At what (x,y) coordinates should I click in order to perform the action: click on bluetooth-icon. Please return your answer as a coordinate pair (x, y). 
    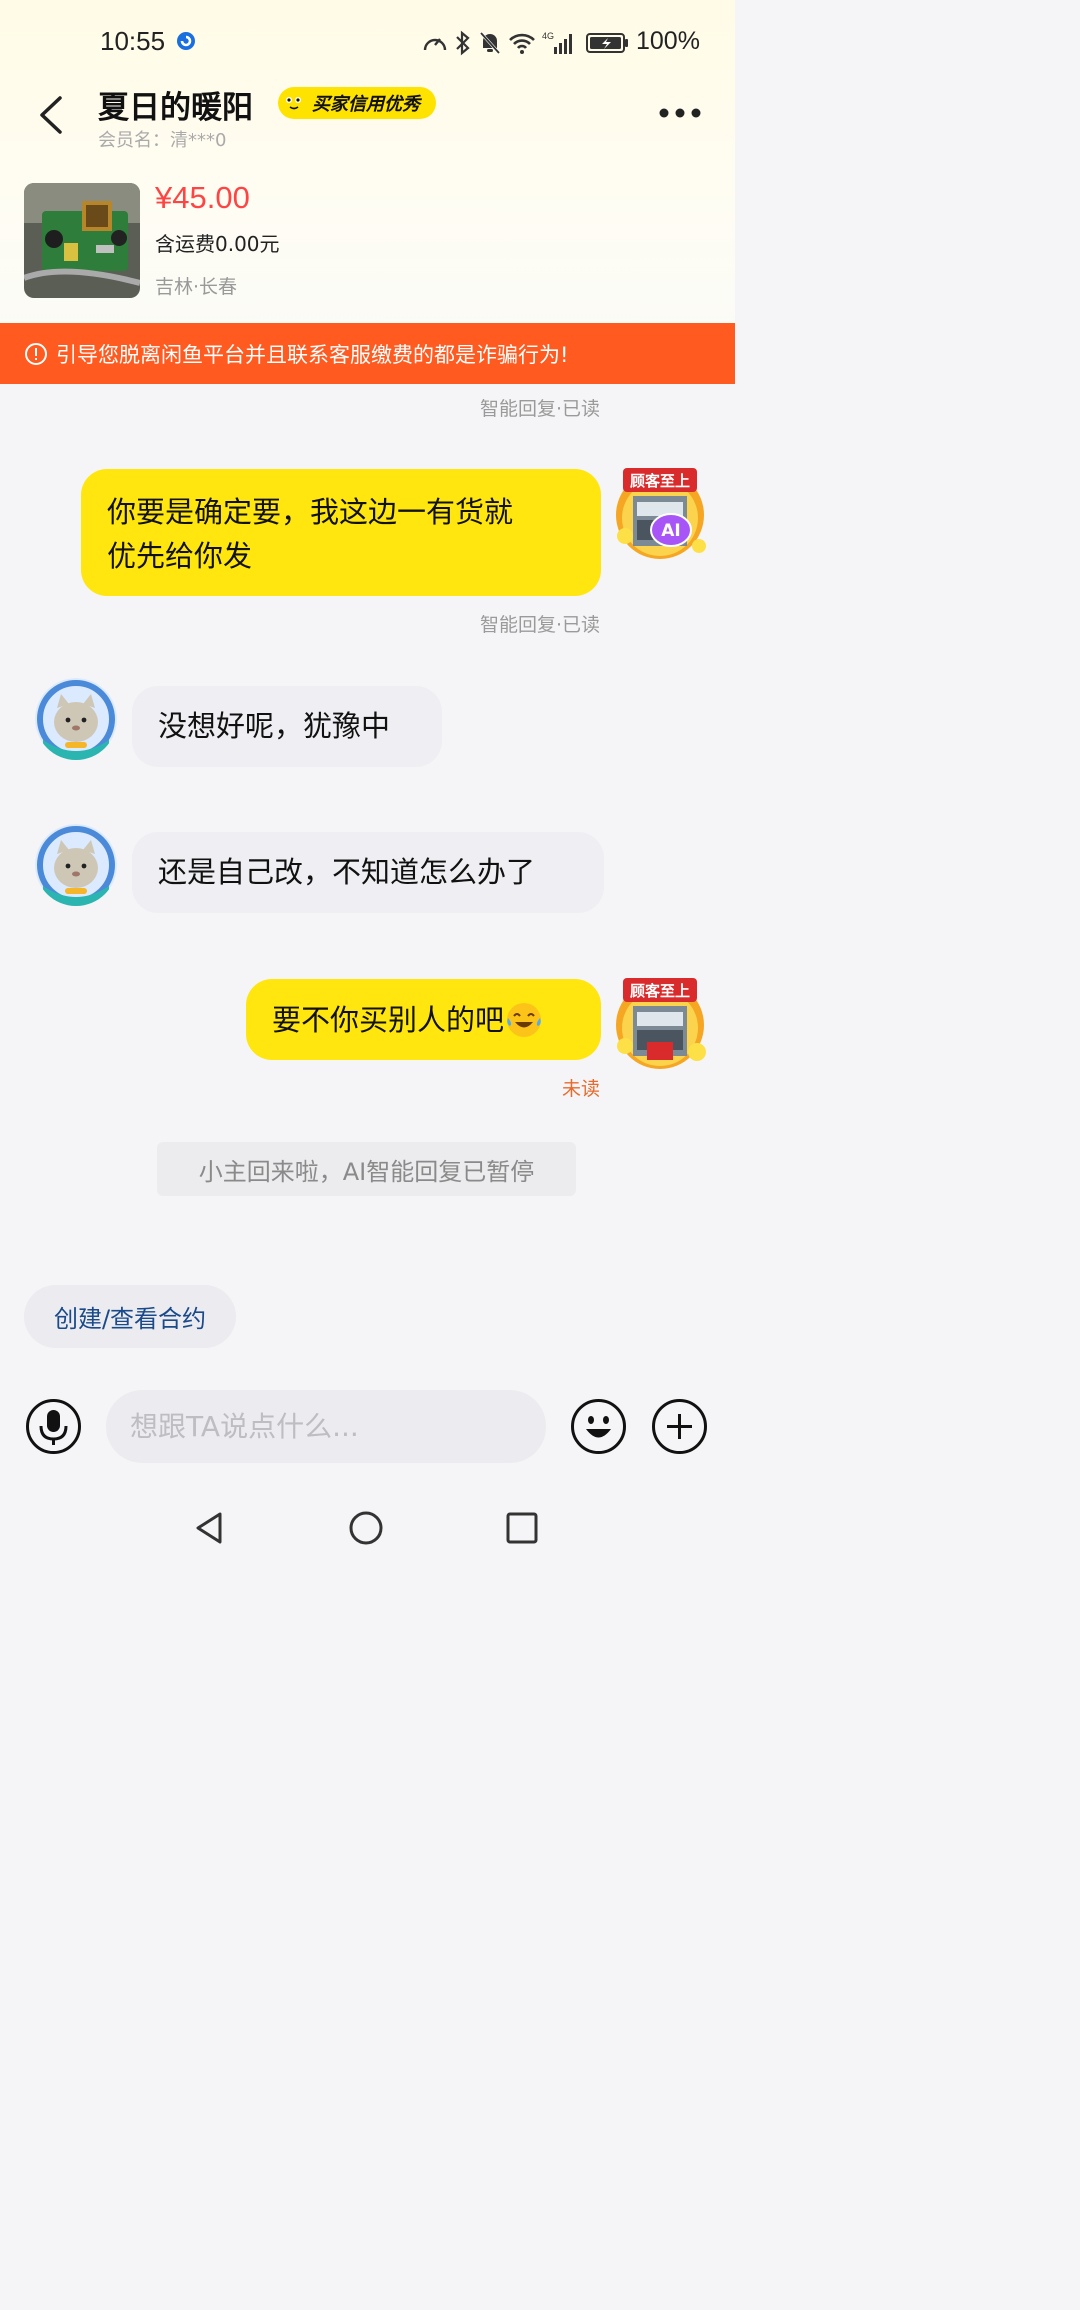
    Looking at the image, I should click on (463, 43).